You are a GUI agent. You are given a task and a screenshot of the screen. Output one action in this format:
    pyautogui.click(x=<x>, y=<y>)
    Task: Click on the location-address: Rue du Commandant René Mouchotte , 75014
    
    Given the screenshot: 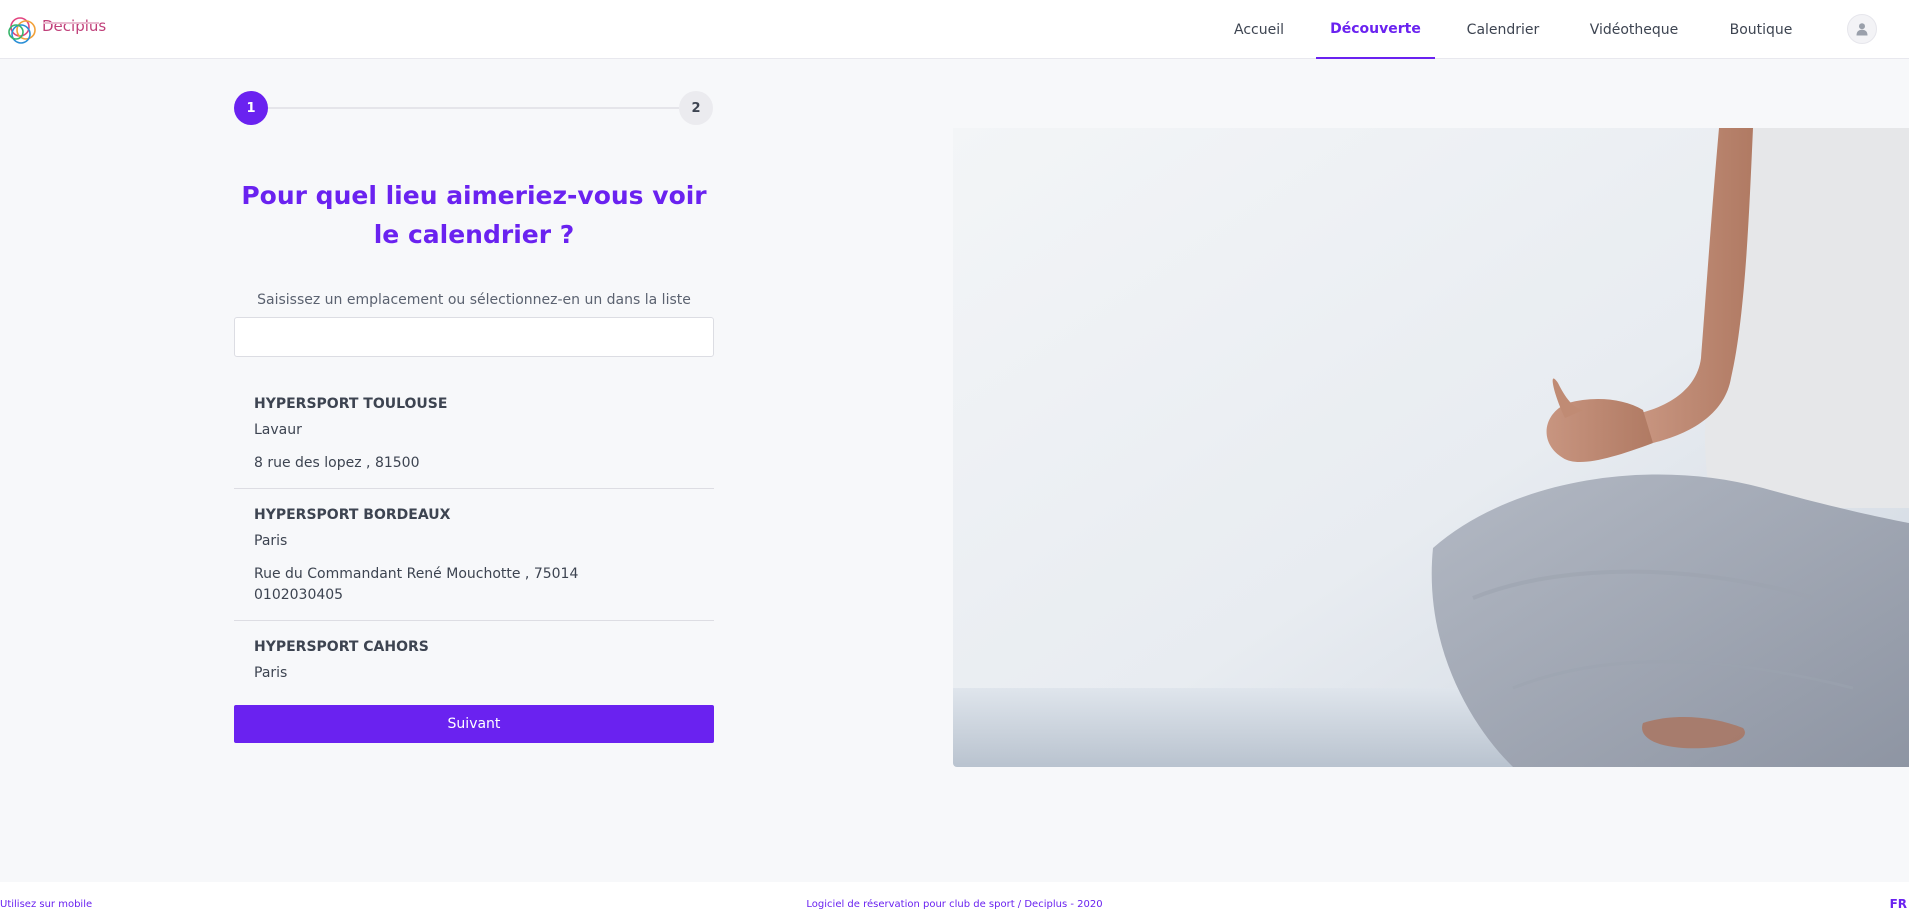 What is the action you would take?
    pyautogui.click(x=416, y=574)
    